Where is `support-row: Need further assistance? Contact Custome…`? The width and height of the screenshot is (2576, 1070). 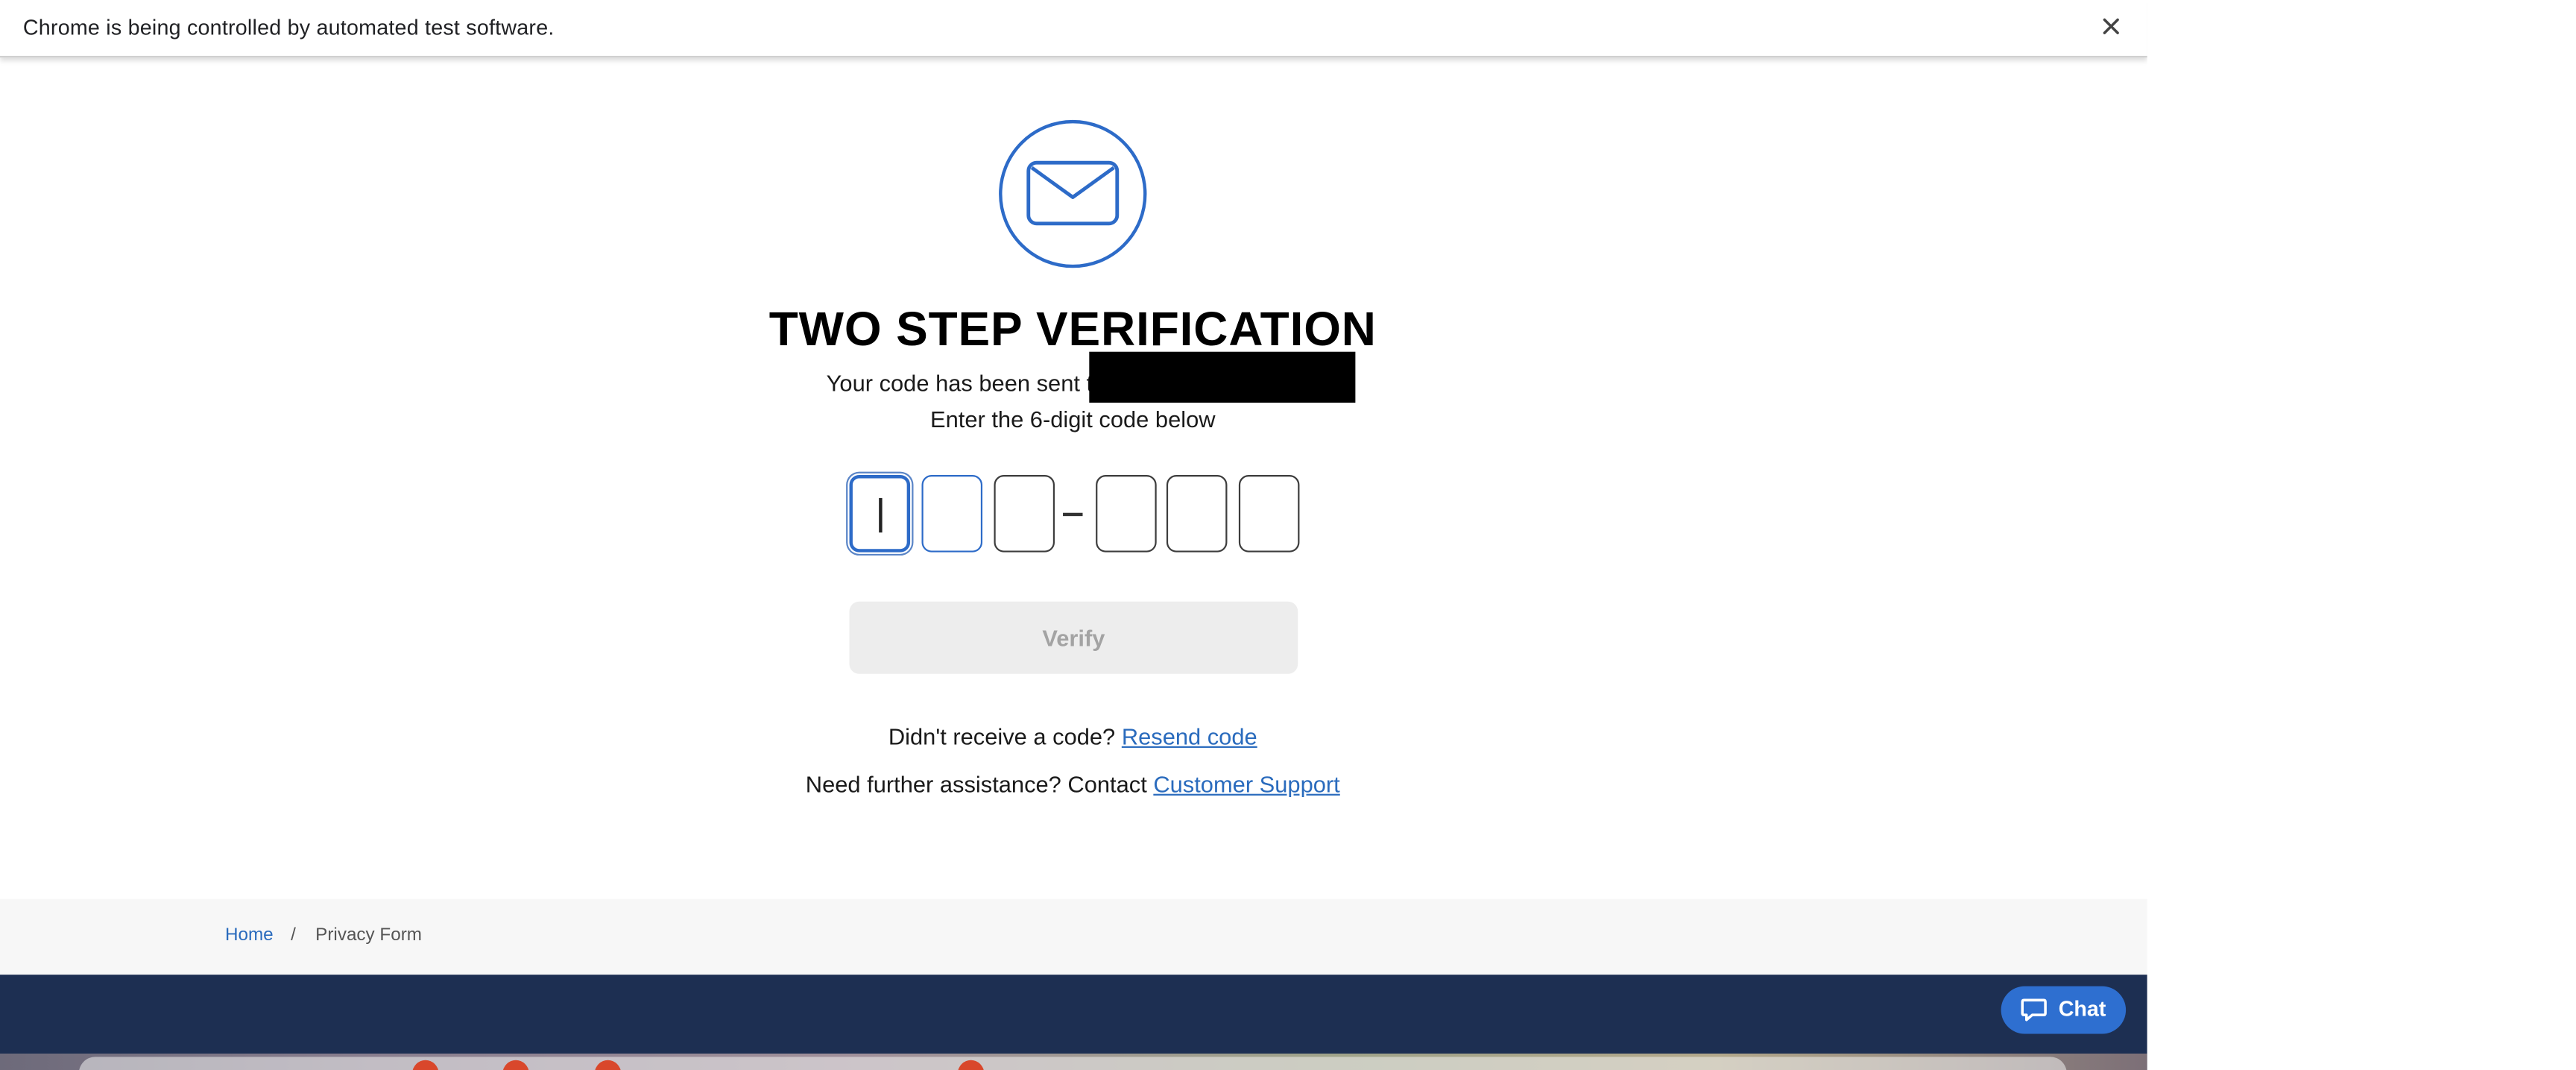
support-row: Need further assistance? Contact Custome… is located at coordinates (1072, 784).